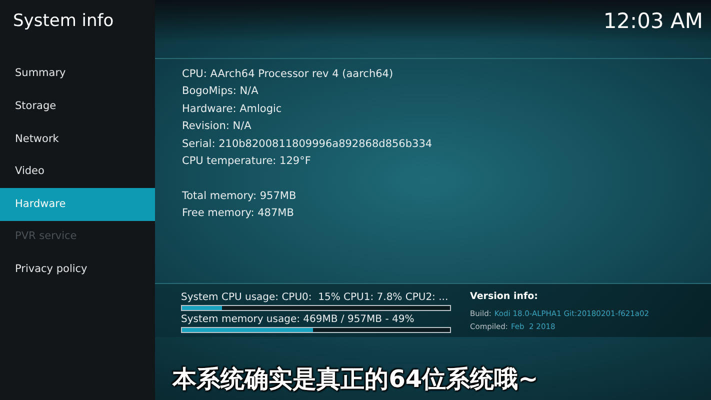  I want to click on info-line: BogoMips: N/A, so click(221, 92).